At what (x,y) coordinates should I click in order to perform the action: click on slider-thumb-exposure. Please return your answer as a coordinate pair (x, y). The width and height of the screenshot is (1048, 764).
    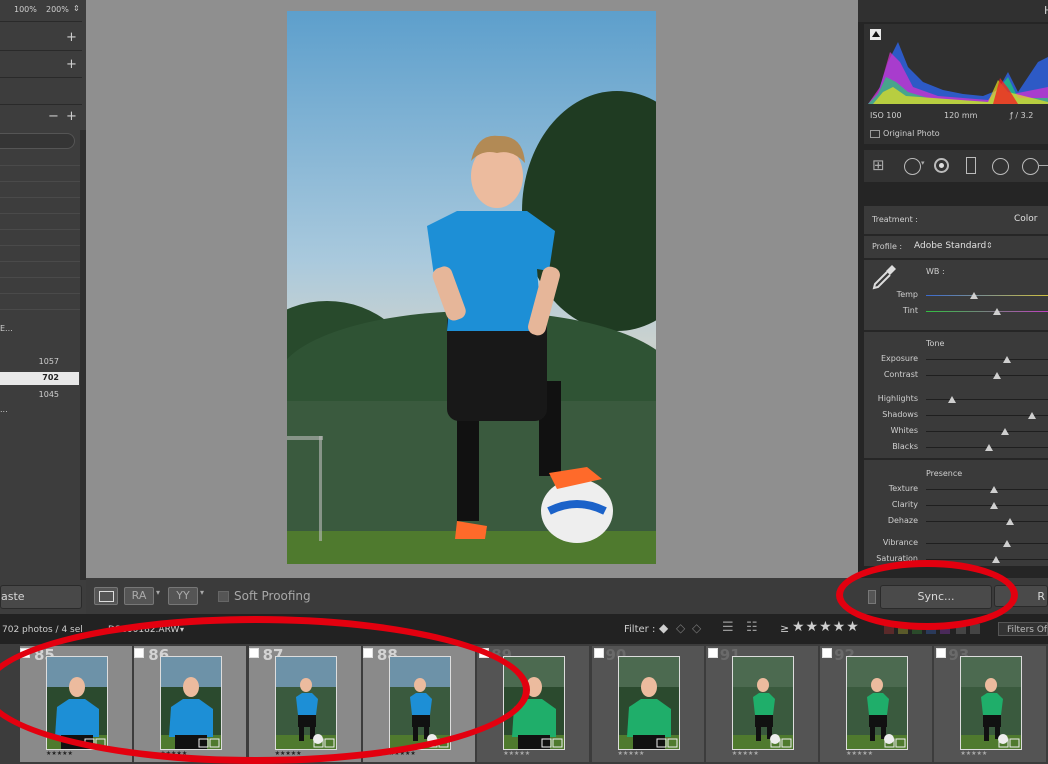
    Looking at the image, I should click on (1006, 359).